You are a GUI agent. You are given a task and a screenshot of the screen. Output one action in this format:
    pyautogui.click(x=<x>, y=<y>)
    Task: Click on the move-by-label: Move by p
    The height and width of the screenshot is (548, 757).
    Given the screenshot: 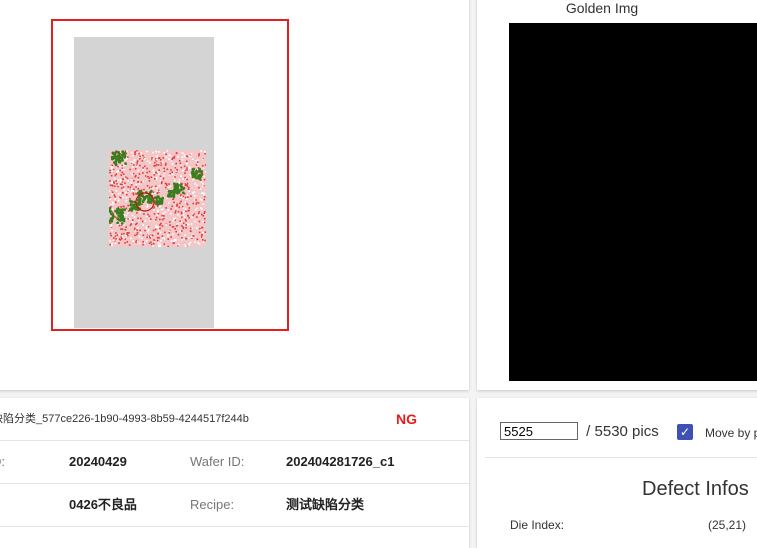 What is the action you would take?
    pyautogui.click(x=731, y=433)
    